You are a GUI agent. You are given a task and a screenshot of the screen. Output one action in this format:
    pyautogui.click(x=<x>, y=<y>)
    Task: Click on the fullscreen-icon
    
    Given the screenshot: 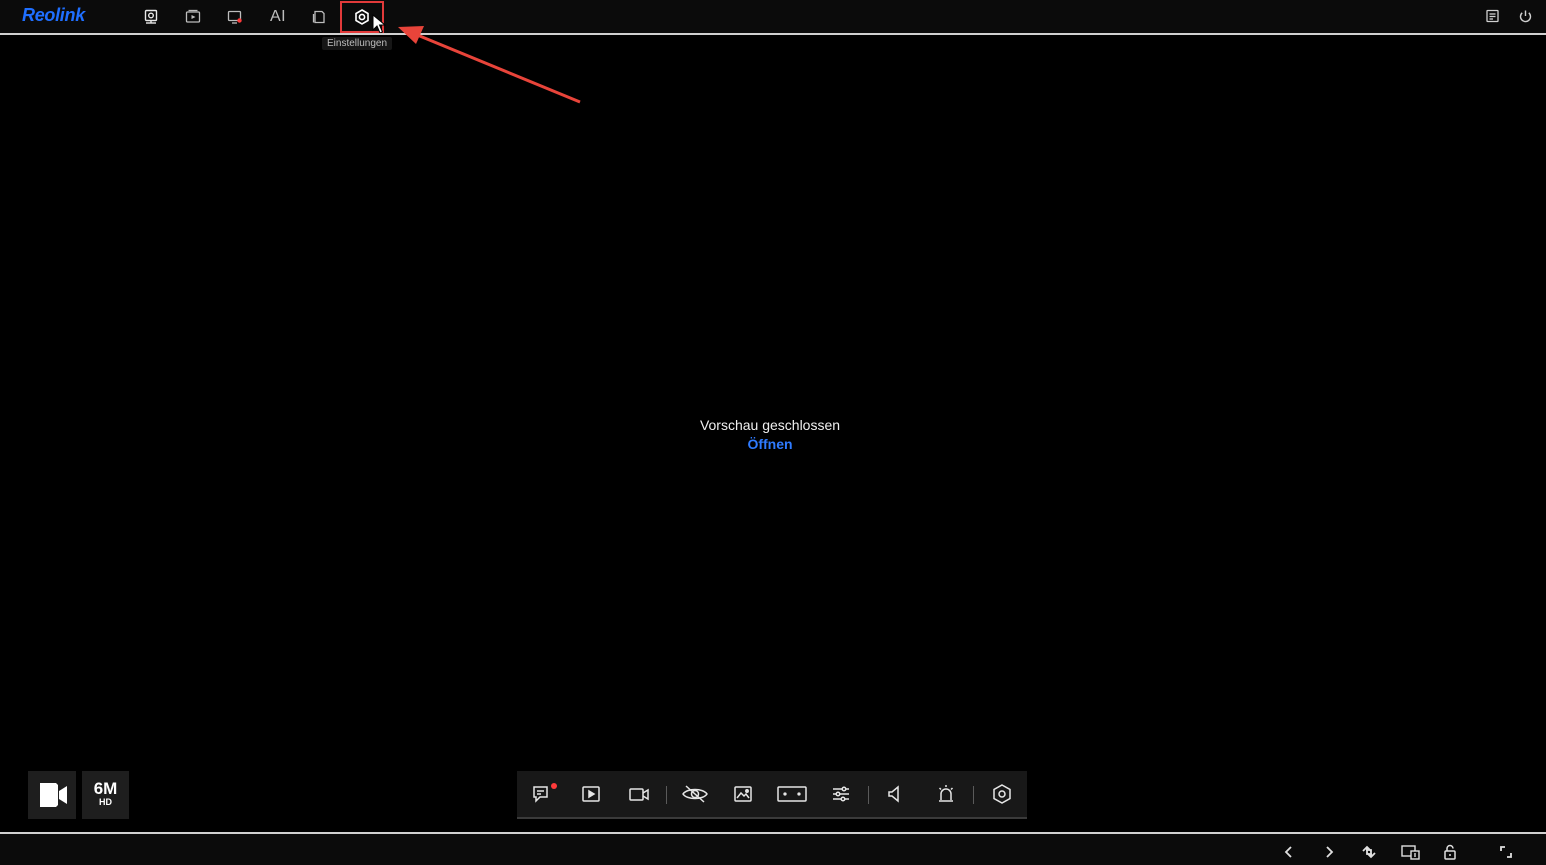 What is the action you would take?
    pyautogui.click(x=1506, y=852)
    